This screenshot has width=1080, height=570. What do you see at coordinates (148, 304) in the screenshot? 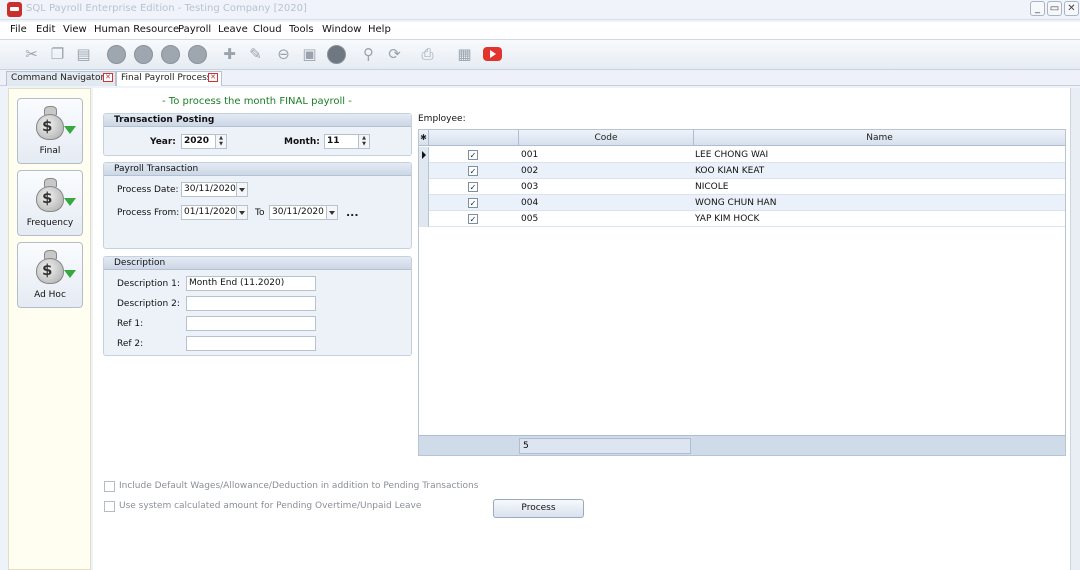
I see `description-2-label: Description 2:` at bounding box center [148, 304].